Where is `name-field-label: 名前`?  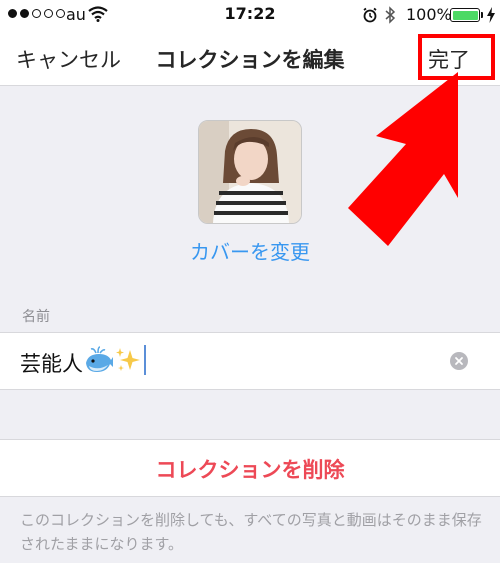 name-field-label: 名前 is located at coordinates (36, 317).